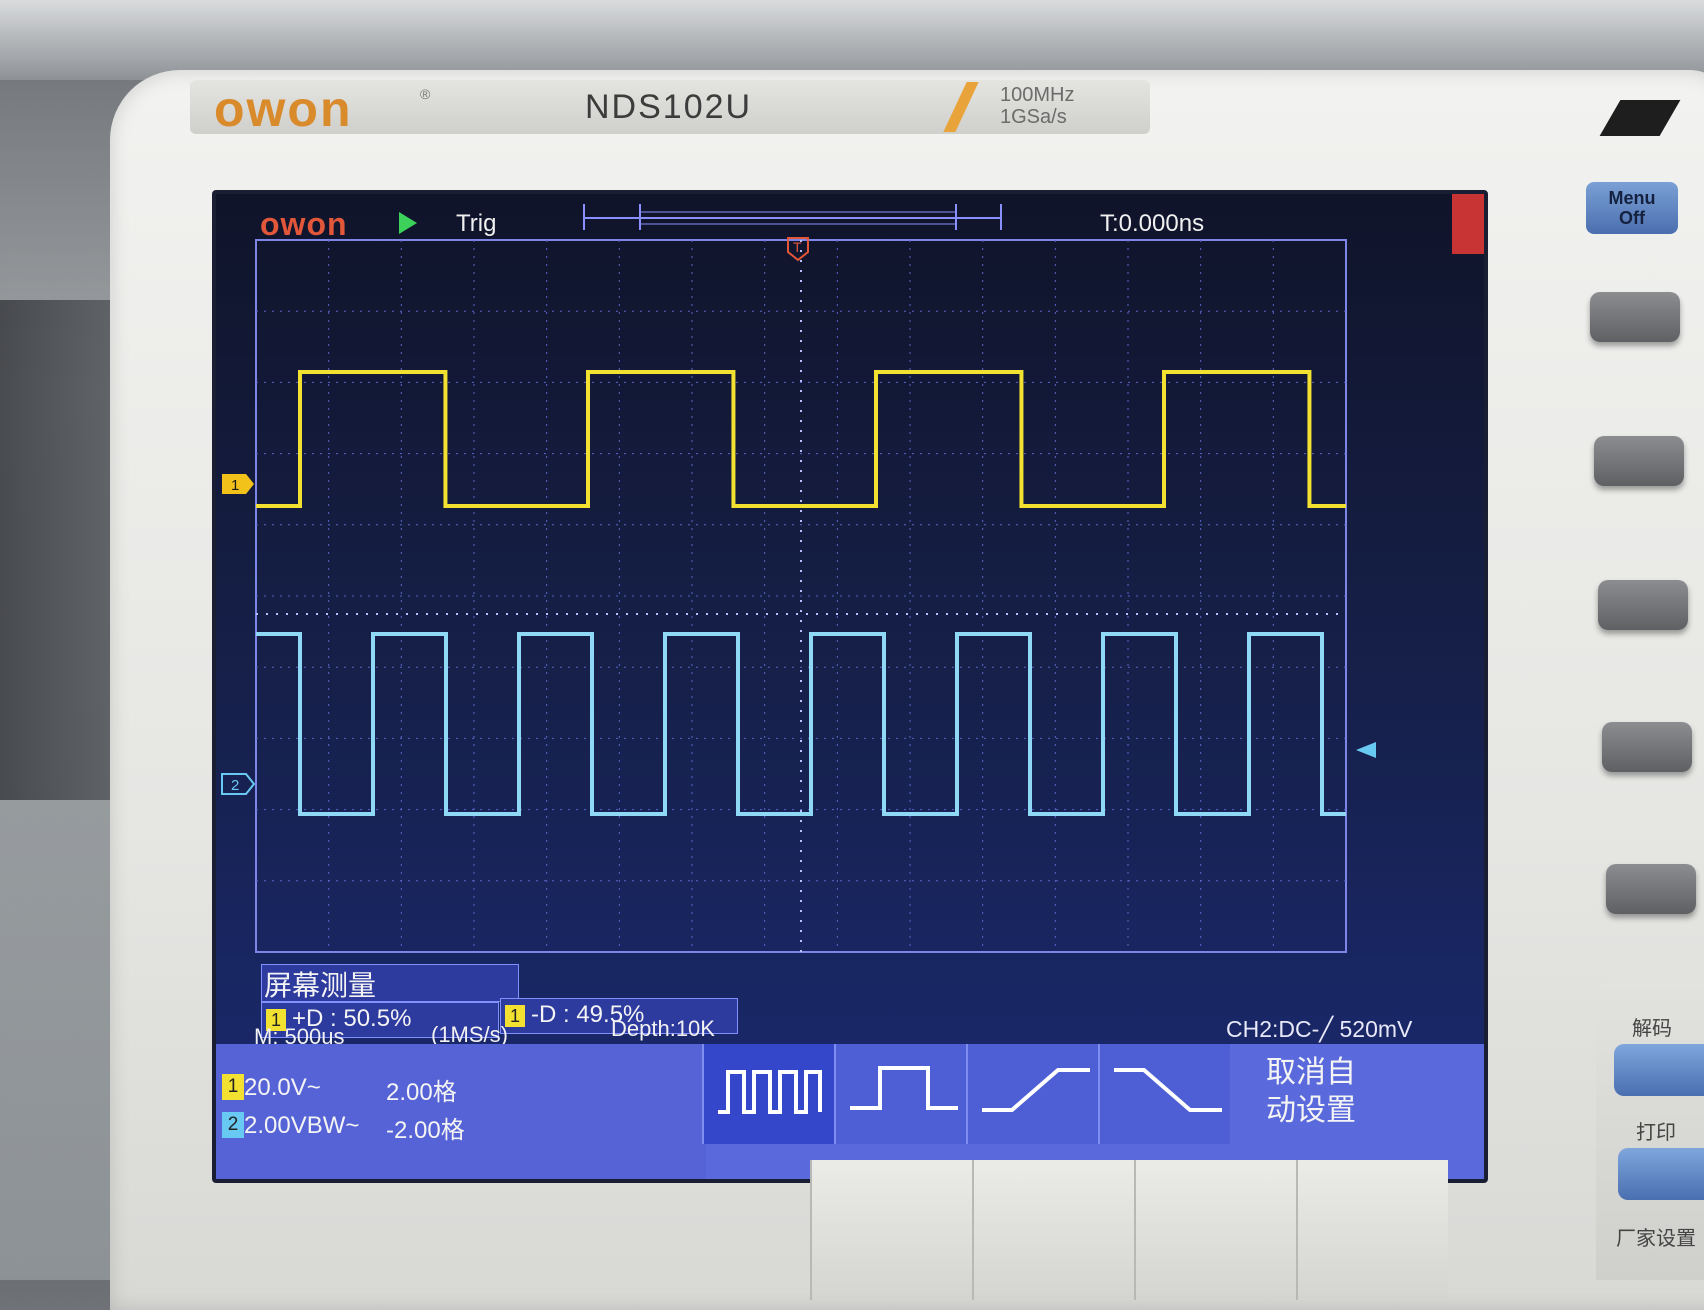 The height and width of the screenshot is (1310, 1704). Describe the element at coordinates (282, 1087) in the screenshot. I see `ch1-scale: 20.0V~` at that location.